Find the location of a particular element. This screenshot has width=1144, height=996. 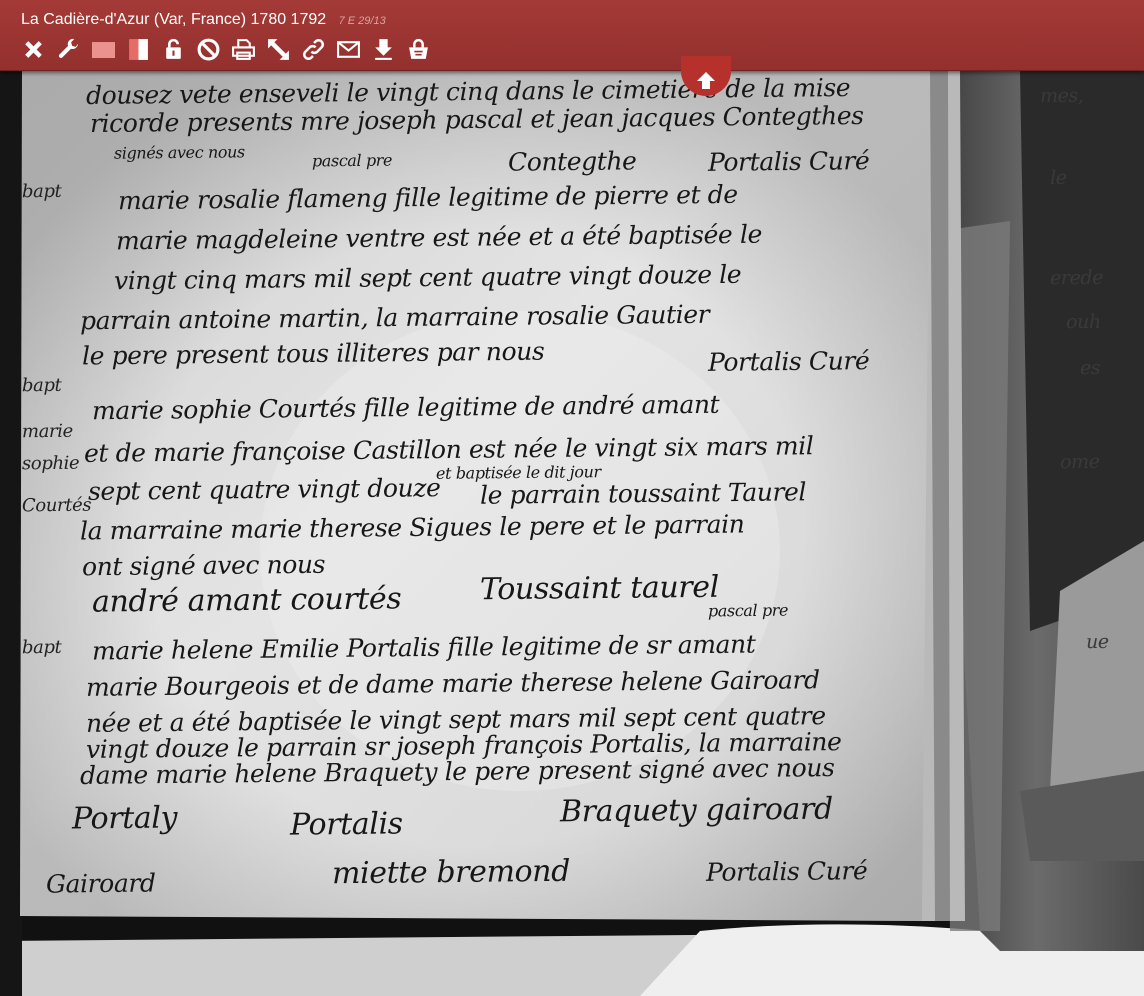

resize-arrow-icon is located at coordinates (278, 49).